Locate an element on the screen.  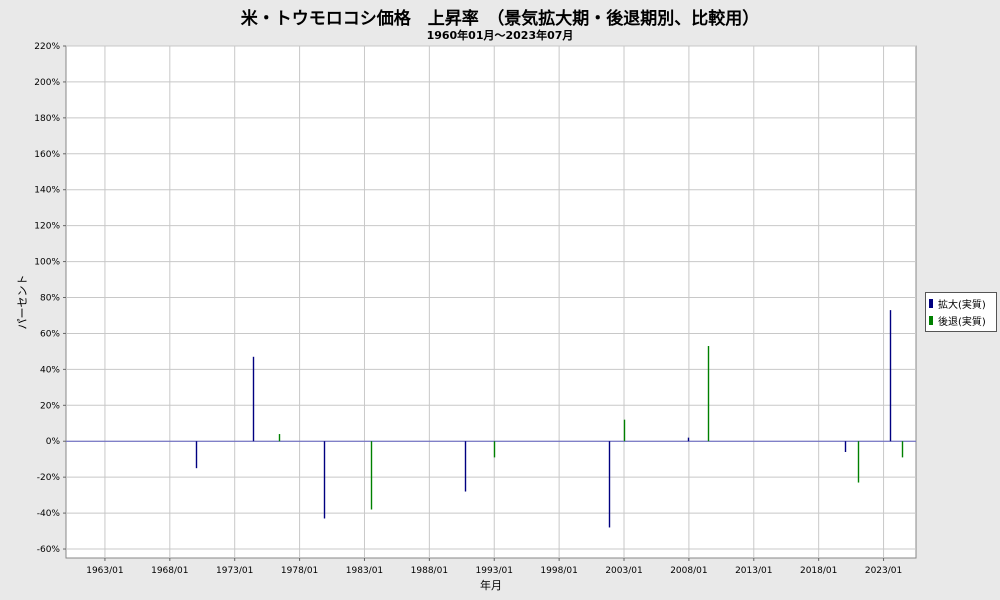
y-tick-label: -20% is located at coordinates (49, 478).